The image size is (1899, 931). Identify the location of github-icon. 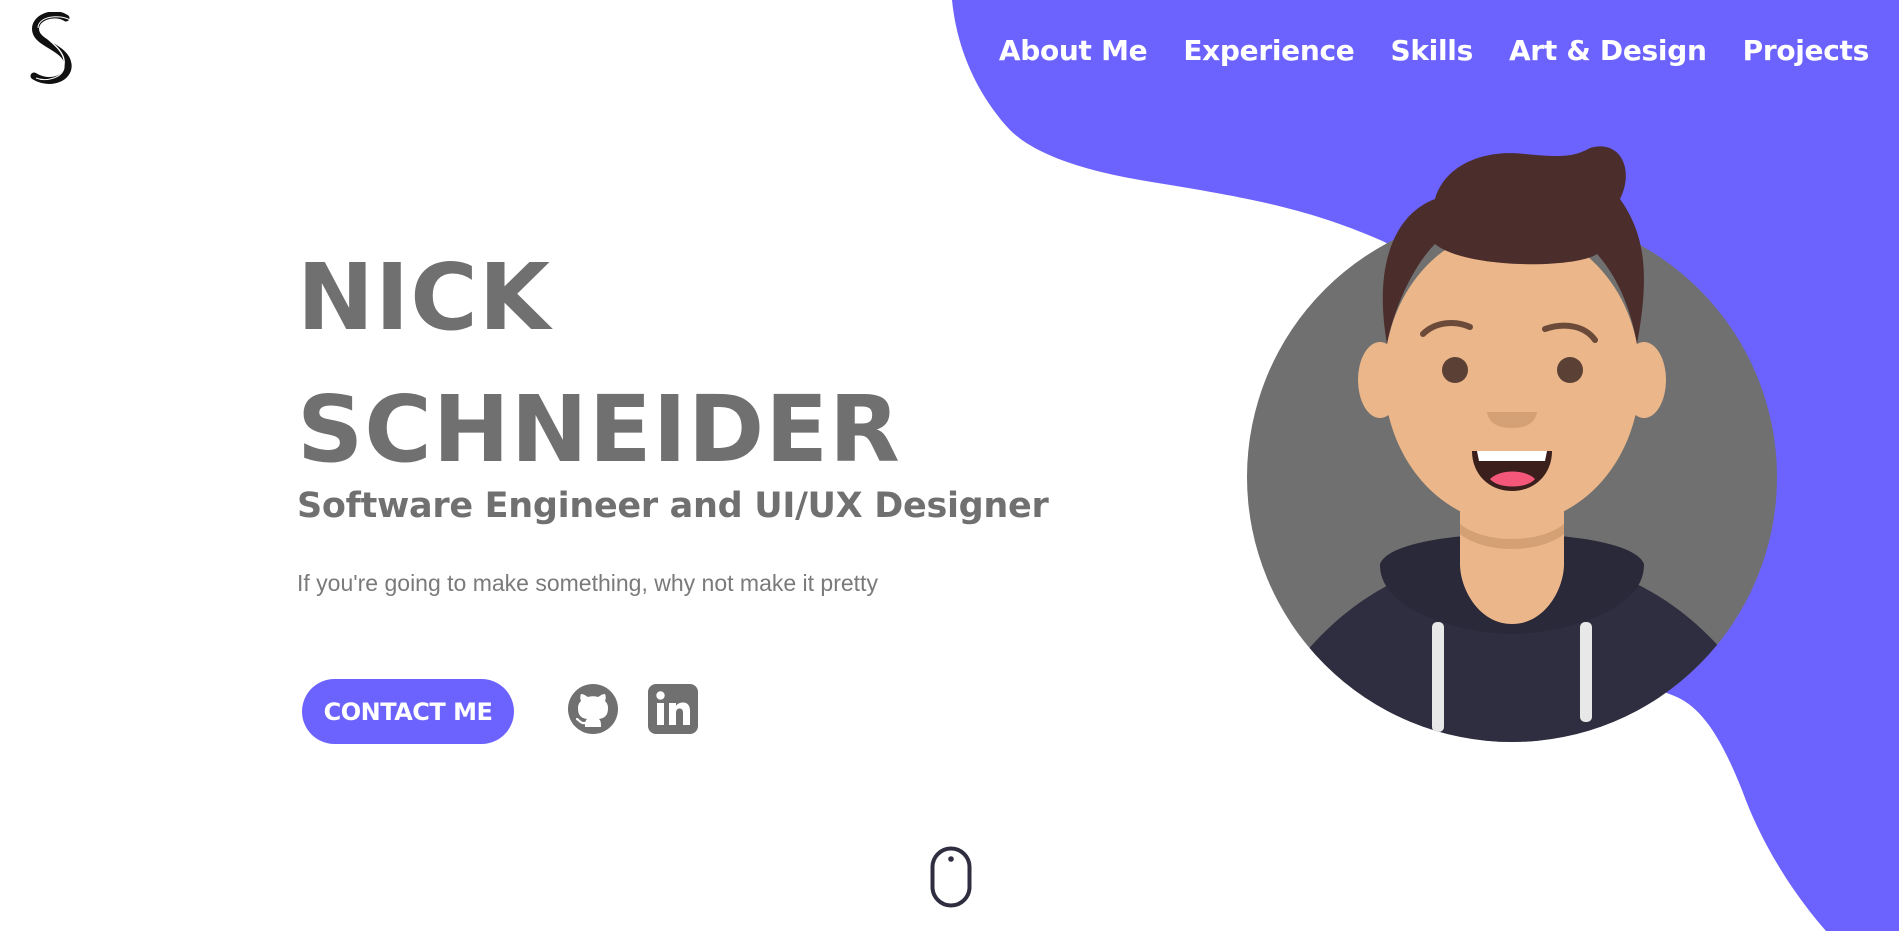
(593, 709).